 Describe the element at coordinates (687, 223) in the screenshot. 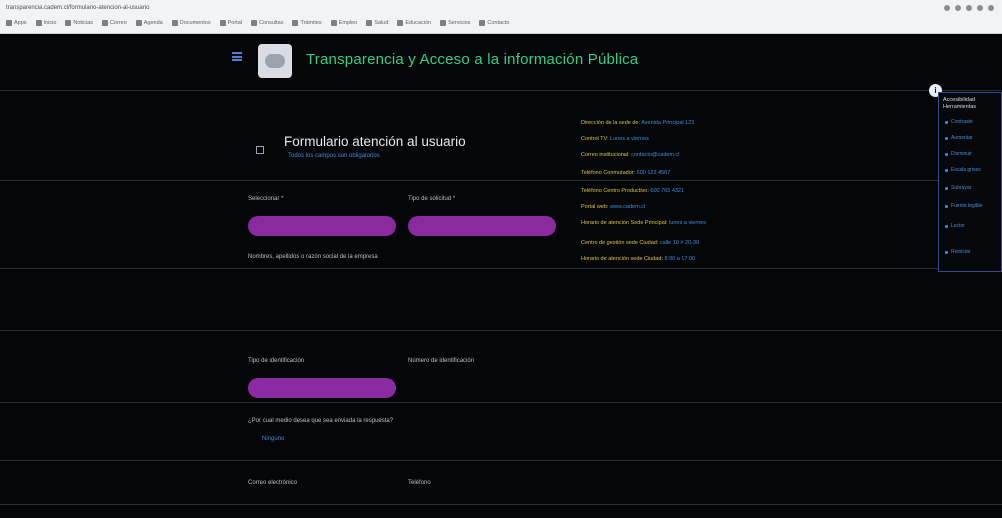

I see `info-value: lunes a viernes` at that location.